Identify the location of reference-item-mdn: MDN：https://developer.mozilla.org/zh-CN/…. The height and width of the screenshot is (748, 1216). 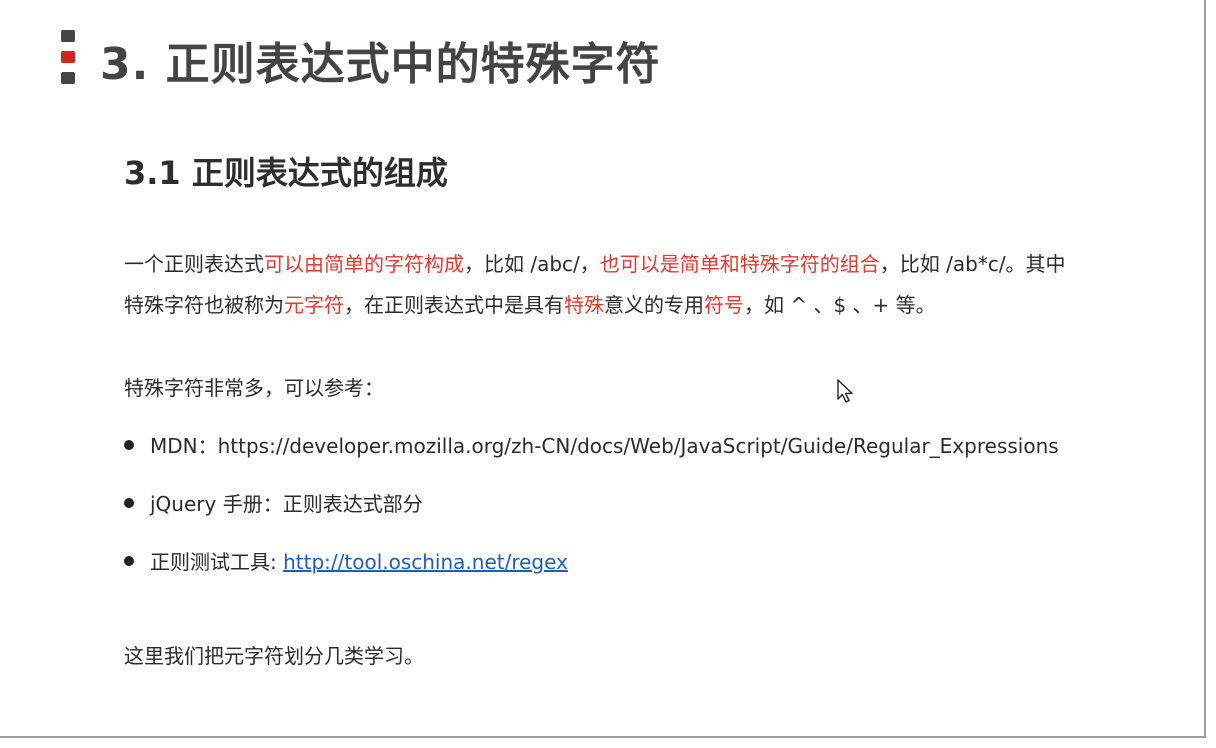
(591, 446).